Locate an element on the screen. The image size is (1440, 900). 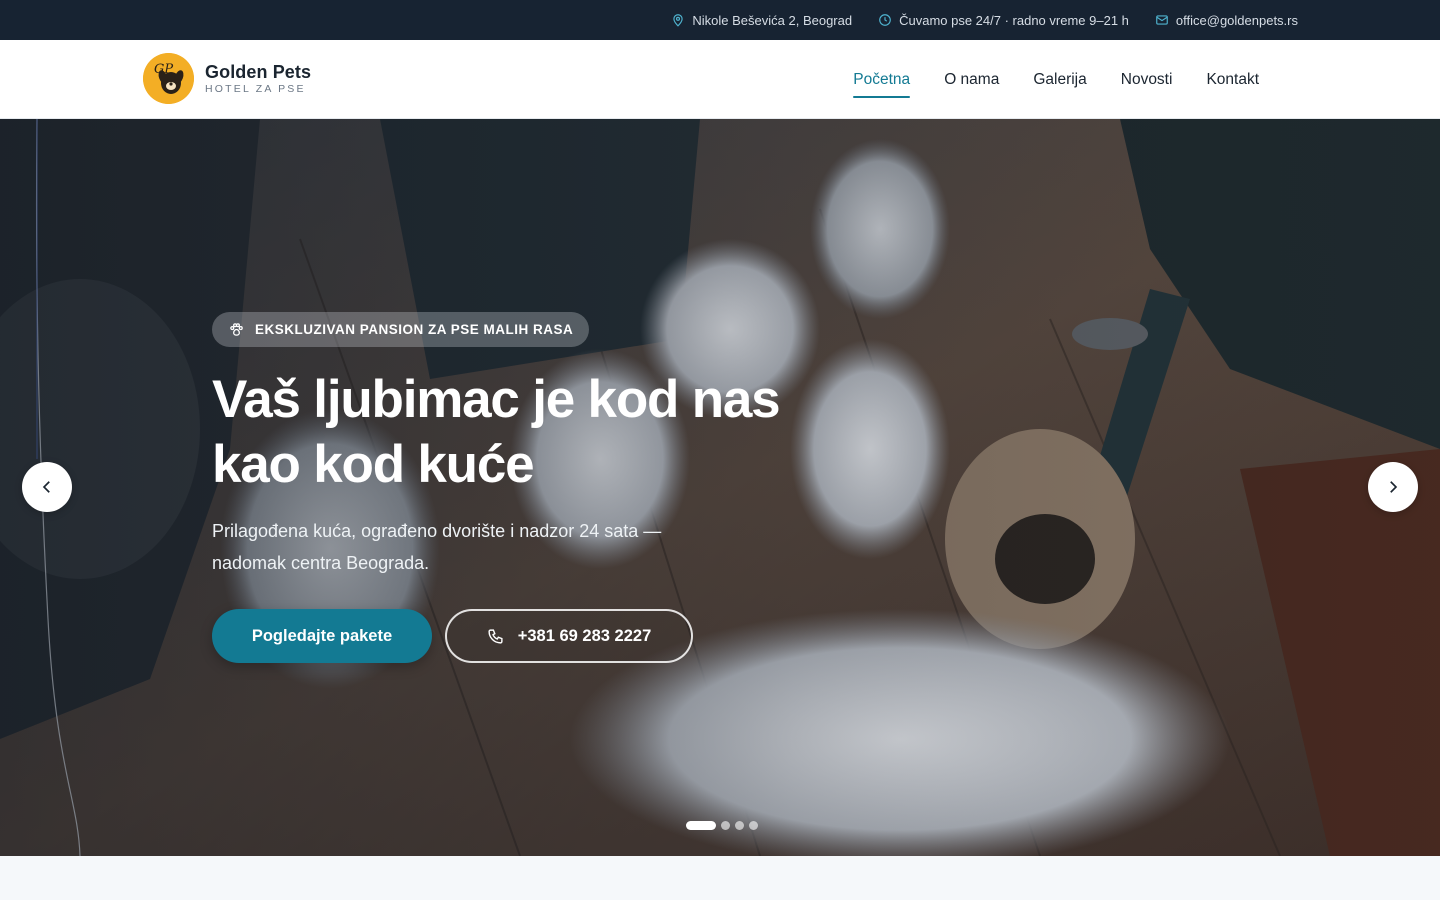
email-link: office@goldenpets.rs is located at coordinates (1237, 20).